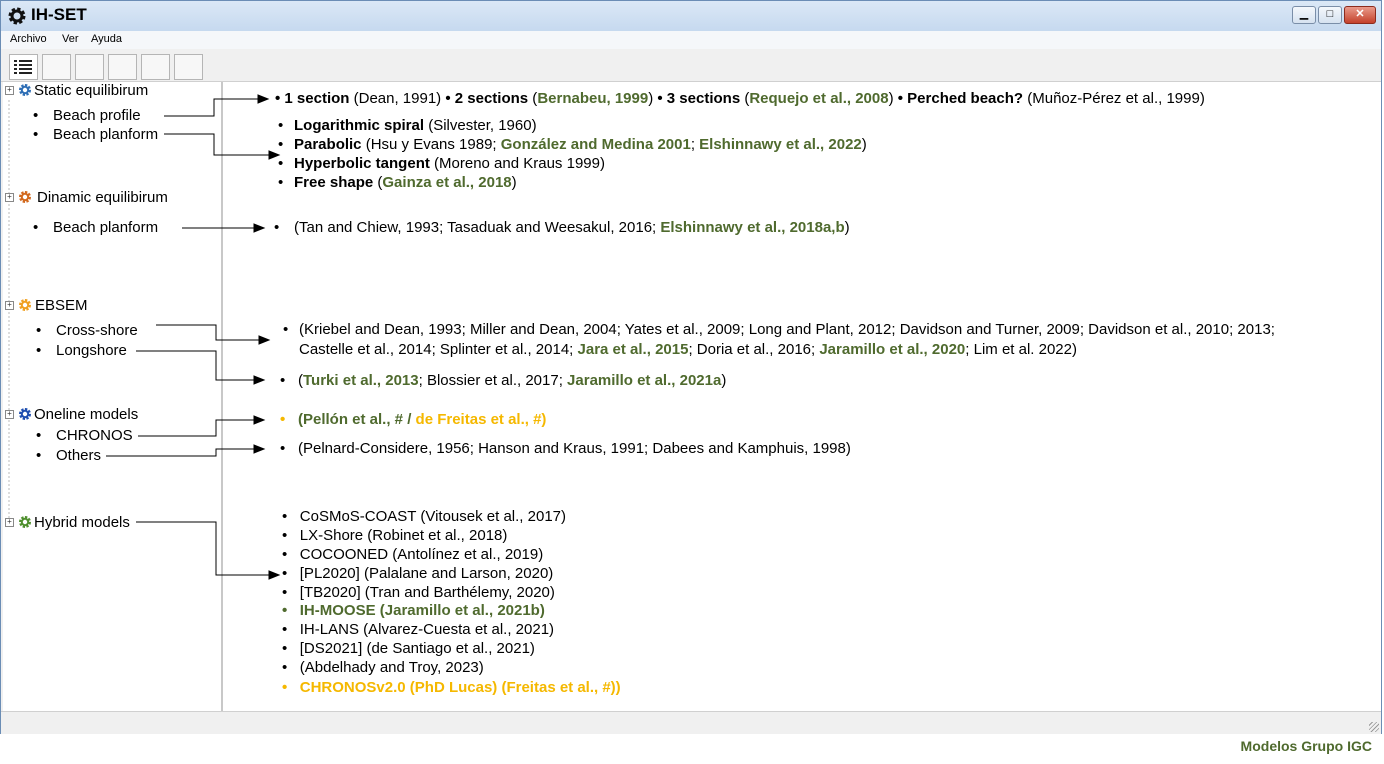  Describe the element at coordinates (424, 516) in the screenshot. I see `hybrid-item: • CoSMoS-COAST (Vitousek et al., 2017)` at that location.